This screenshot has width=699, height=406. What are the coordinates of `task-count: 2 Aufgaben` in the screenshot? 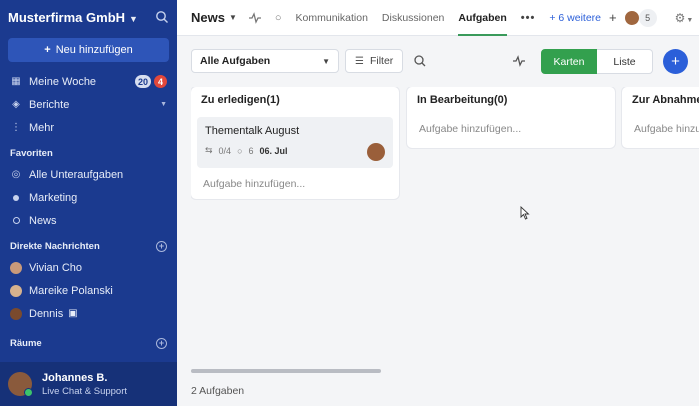 It's located at (218, 391).